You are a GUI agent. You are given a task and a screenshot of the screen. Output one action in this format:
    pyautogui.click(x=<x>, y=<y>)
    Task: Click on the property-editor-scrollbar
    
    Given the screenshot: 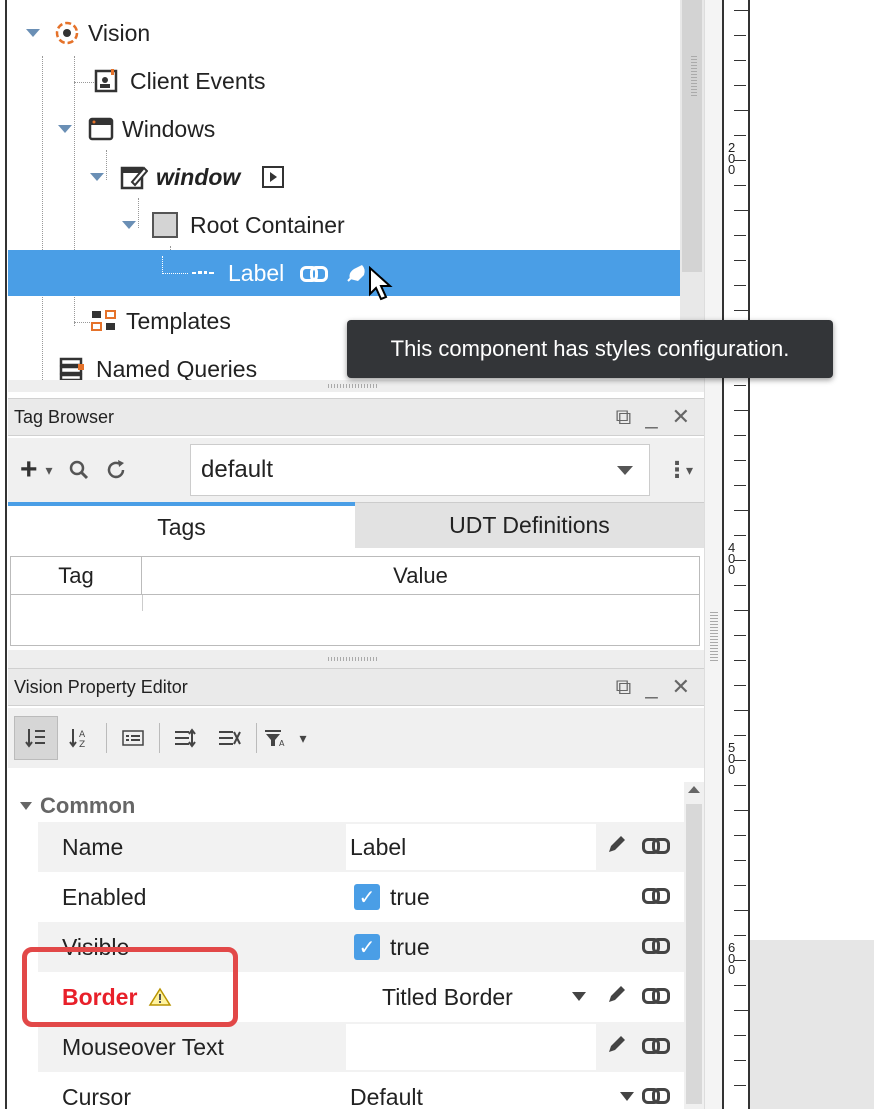 What is the action you would take?
    pyautogui.click(x=694, y=945)
    